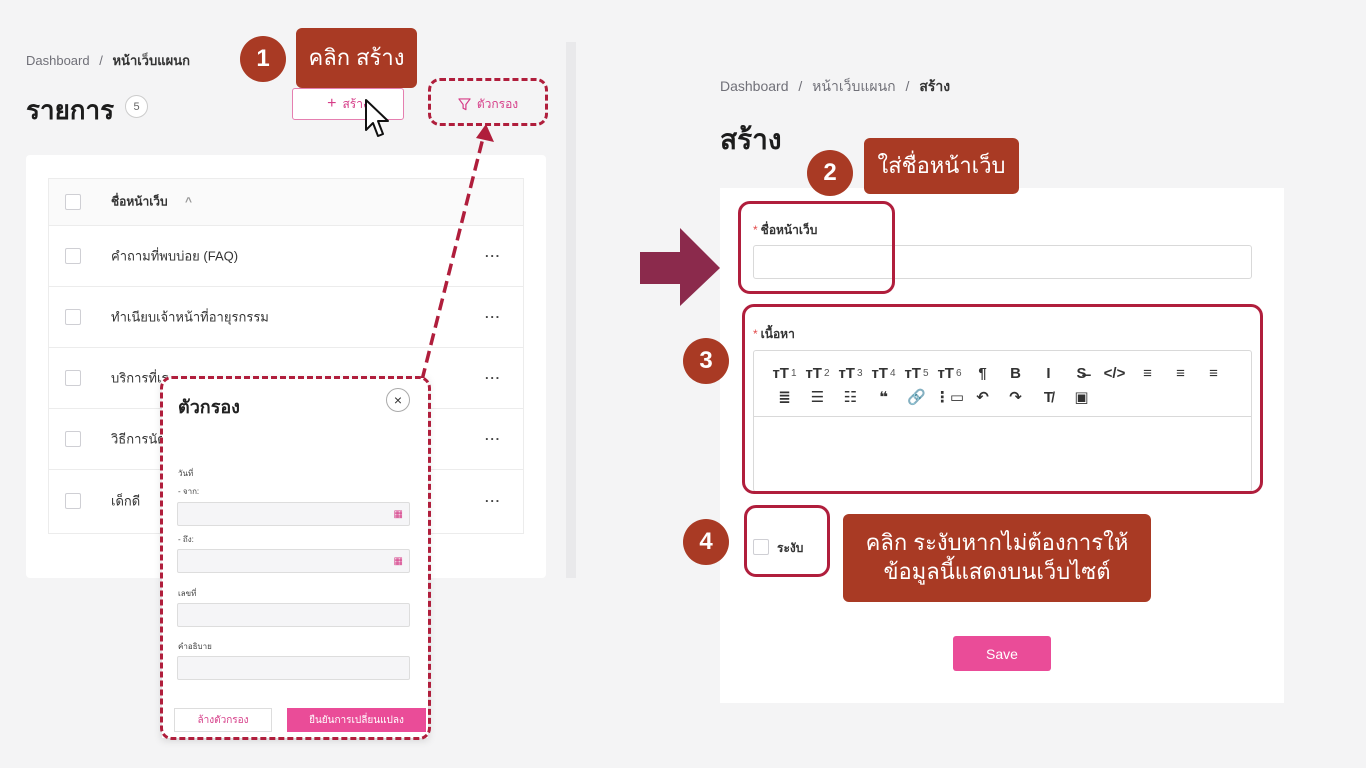 The height and width of the screenshot is (768, 1366). Describe the element at coordinates (457, 252) in the screenshot. I see `connector-arrow` at that location.